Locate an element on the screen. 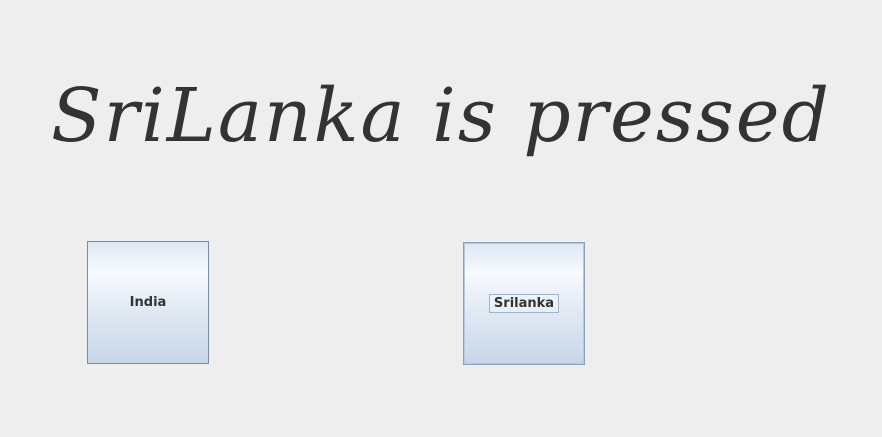 The image size is (882, 437). srilanka-button-label: Srilanka is located at coordinates (524, 303).